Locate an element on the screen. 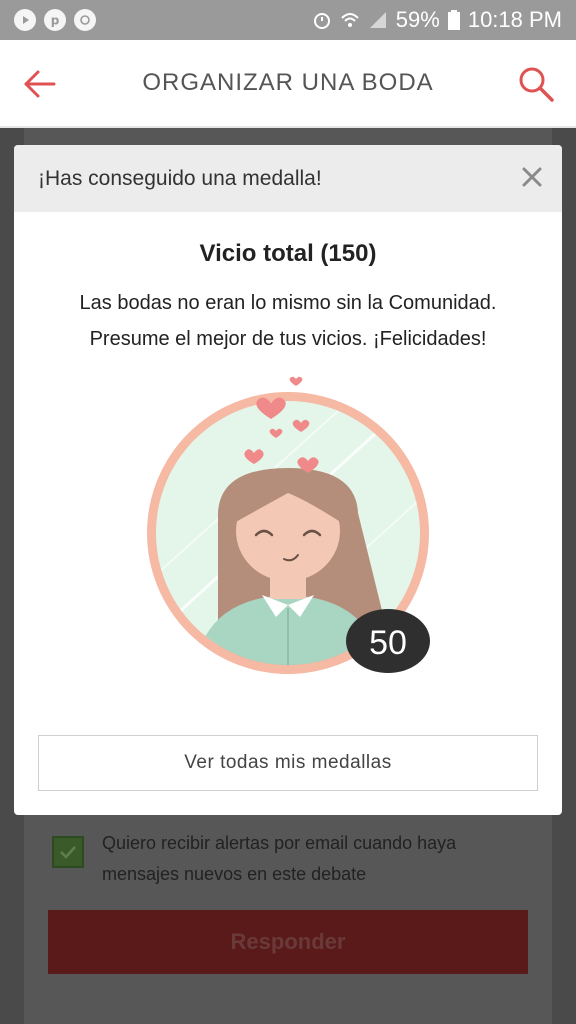  alarm-icon is located at coordinates (321, 21).